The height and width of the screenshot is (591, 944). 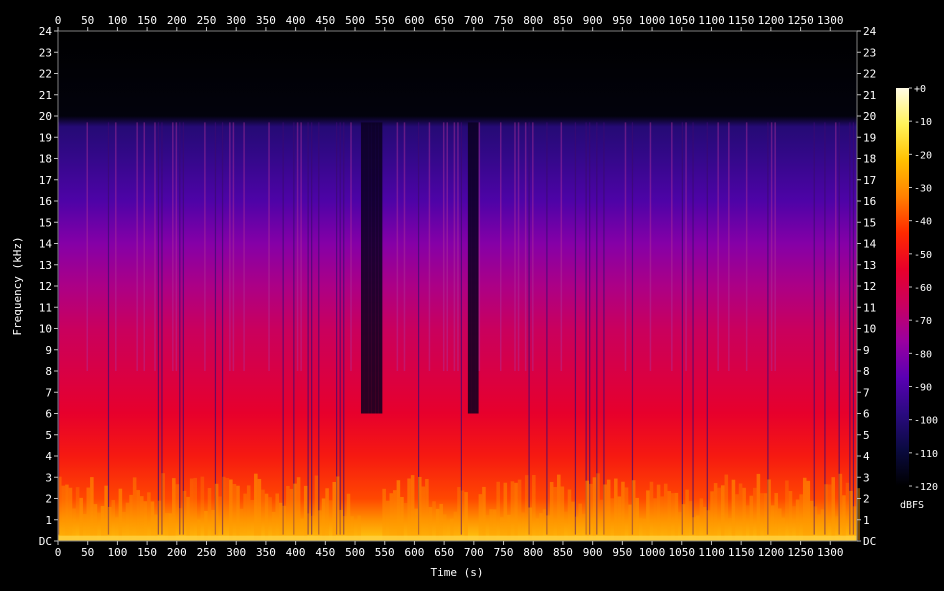 I want to click on x-tick-label-top: 500, so click(x=355, y=20).